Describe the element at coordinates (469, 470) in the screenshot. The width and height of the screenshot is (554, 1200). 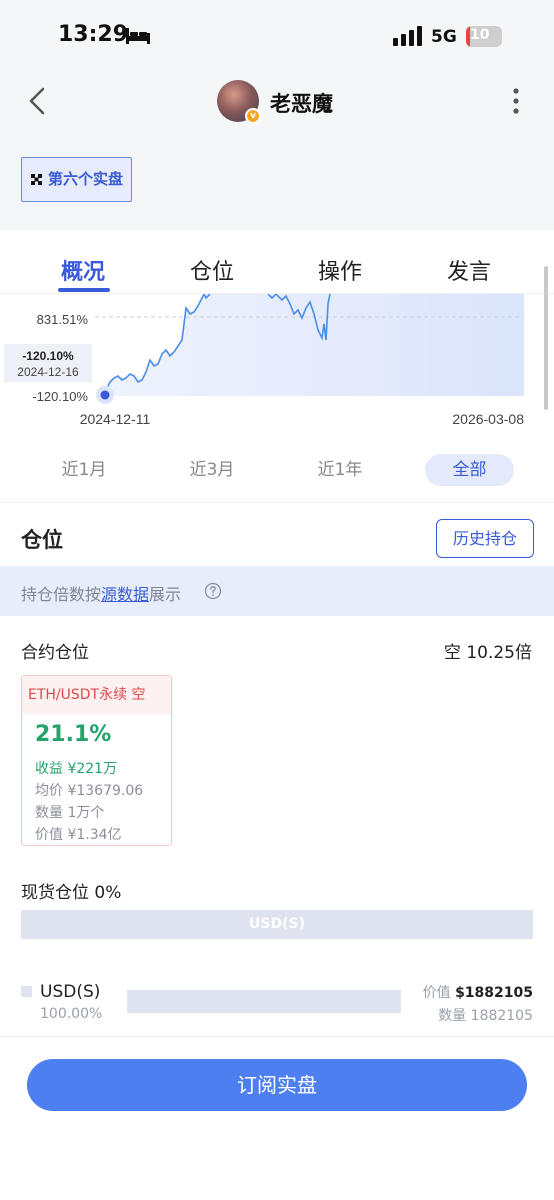
I see `range-all: 全部` at that location.